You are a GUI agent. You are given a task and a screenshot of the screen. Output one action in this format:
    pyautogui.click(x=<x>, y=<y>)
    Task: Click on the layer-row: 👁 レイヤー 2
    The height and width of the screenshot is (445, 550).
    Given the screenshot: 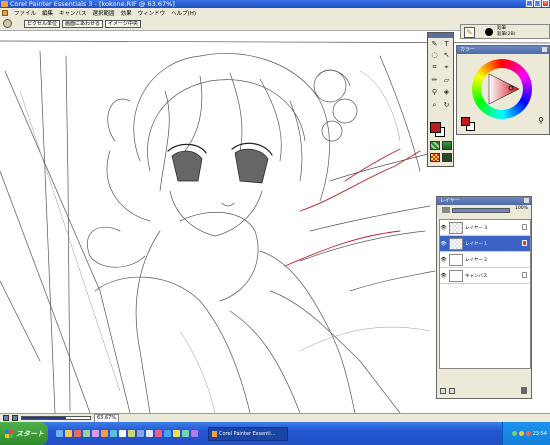 What is the action you would take?
    pyautogui.click(x=485, y=260)
    